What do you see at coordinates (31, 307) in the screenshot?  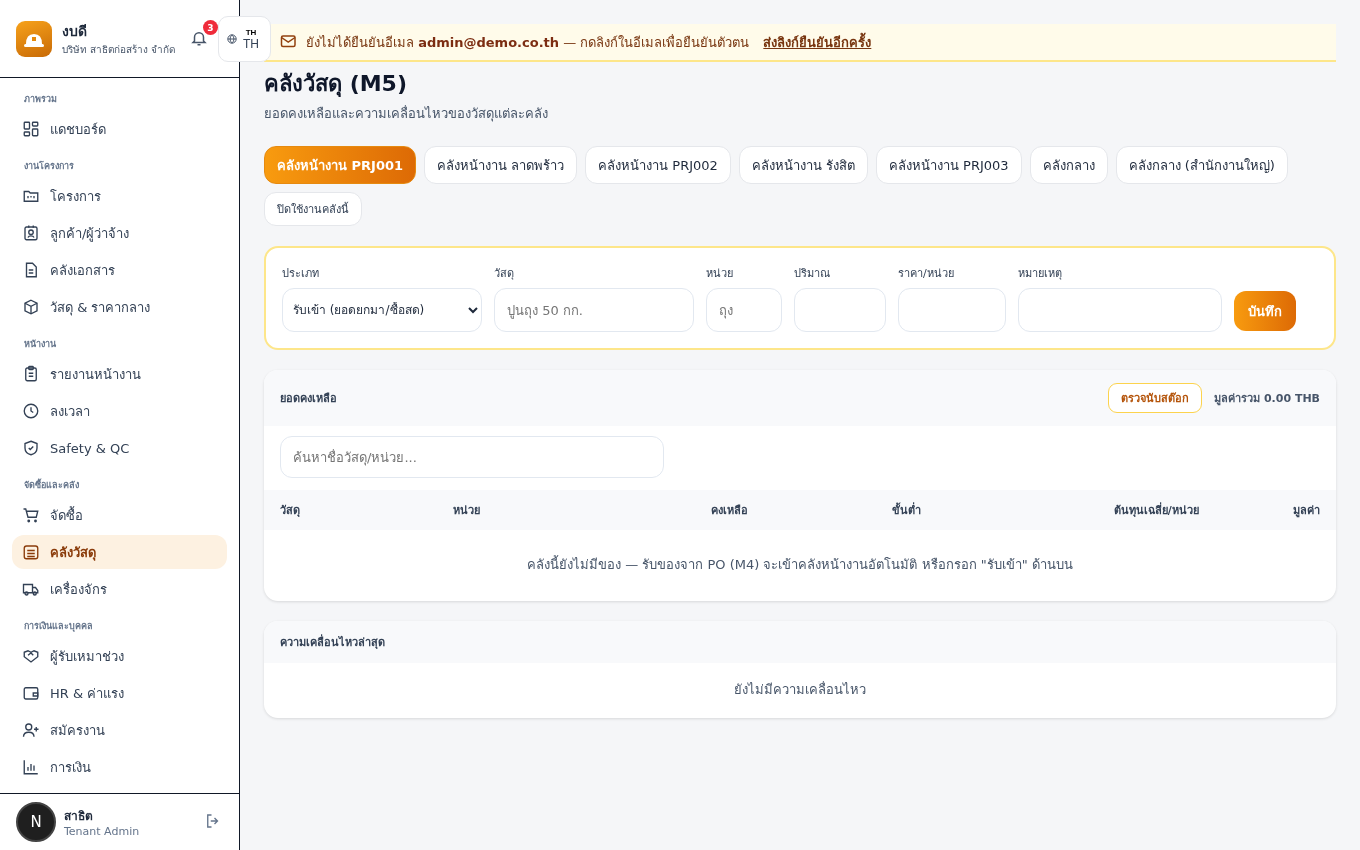 I see `box-icon` at bounding box center [31, 307].